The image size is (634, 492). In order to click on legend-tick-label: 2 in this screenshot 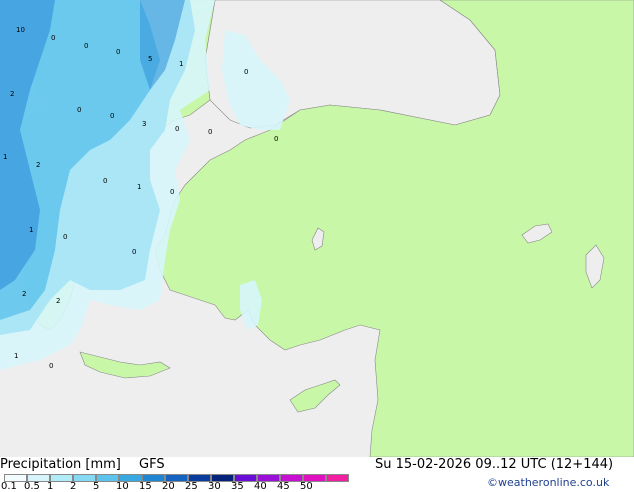, I will do `click(73, 486)`.